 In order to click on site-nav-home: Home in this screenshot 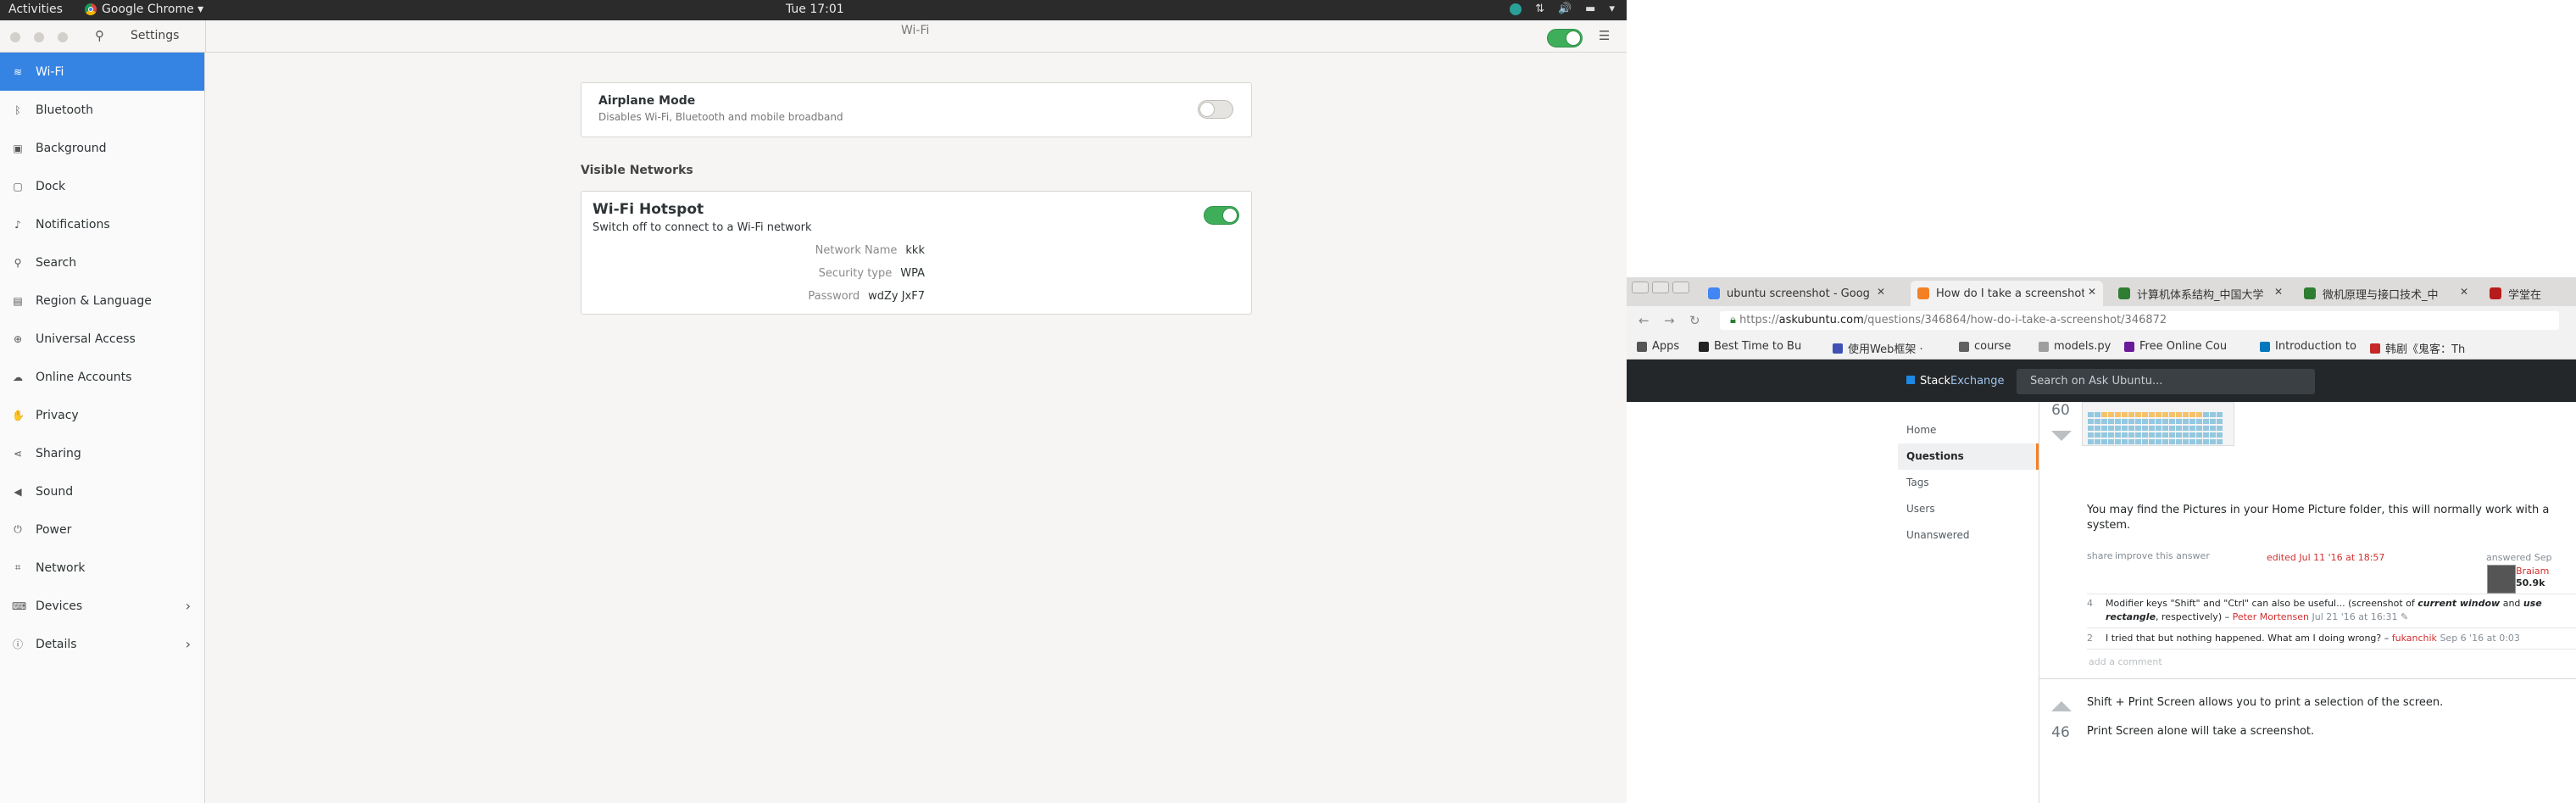, I will do `click(1968, 430)`.